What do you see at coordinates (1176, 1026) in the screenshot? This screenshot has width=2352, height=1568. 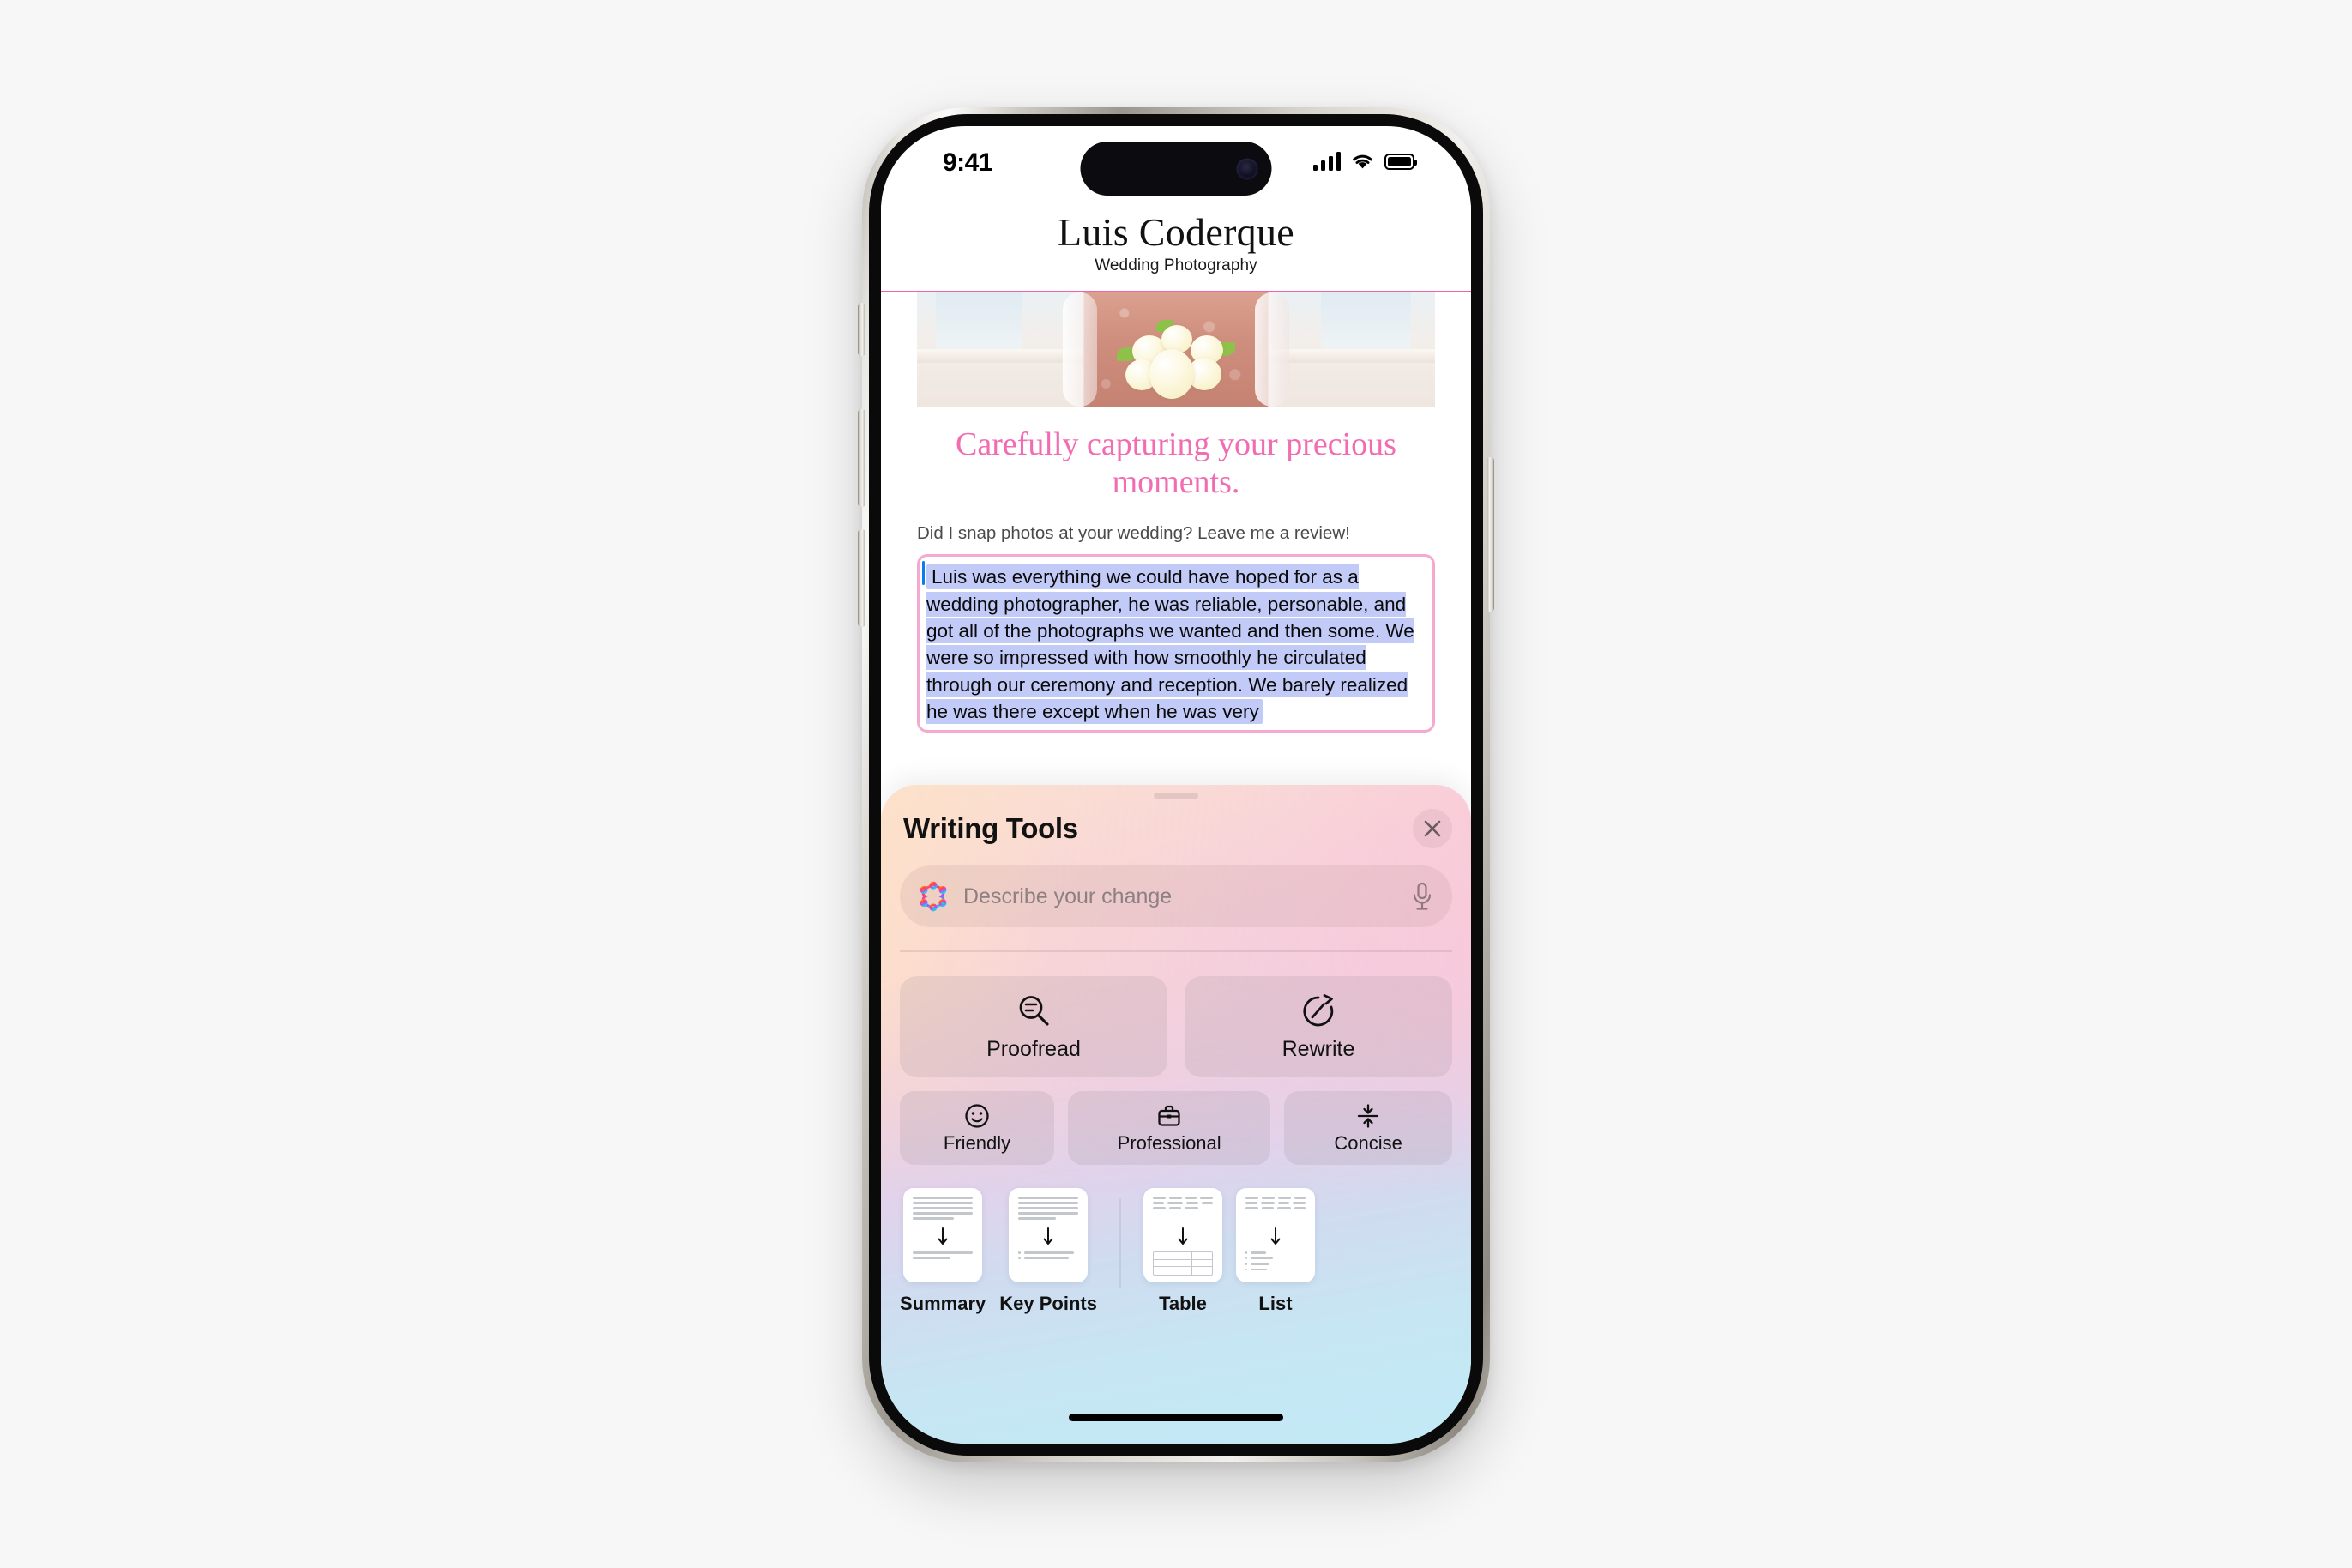 I see `primary-actions-row: Proofread Rewrite` at bounding box center [1176, 1026].